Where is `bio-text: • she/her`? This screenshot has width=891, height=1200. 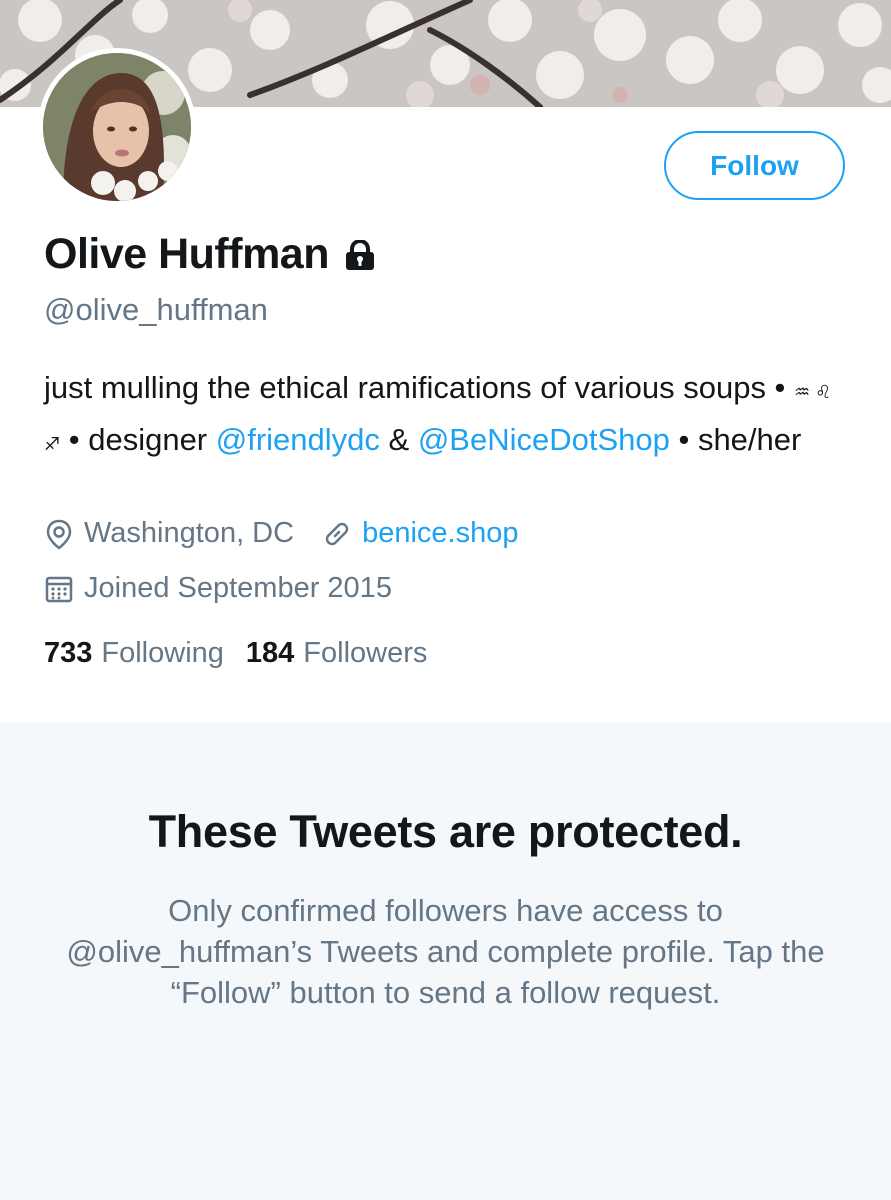
bio-text: • she/her is located at coordinates (735, 439).